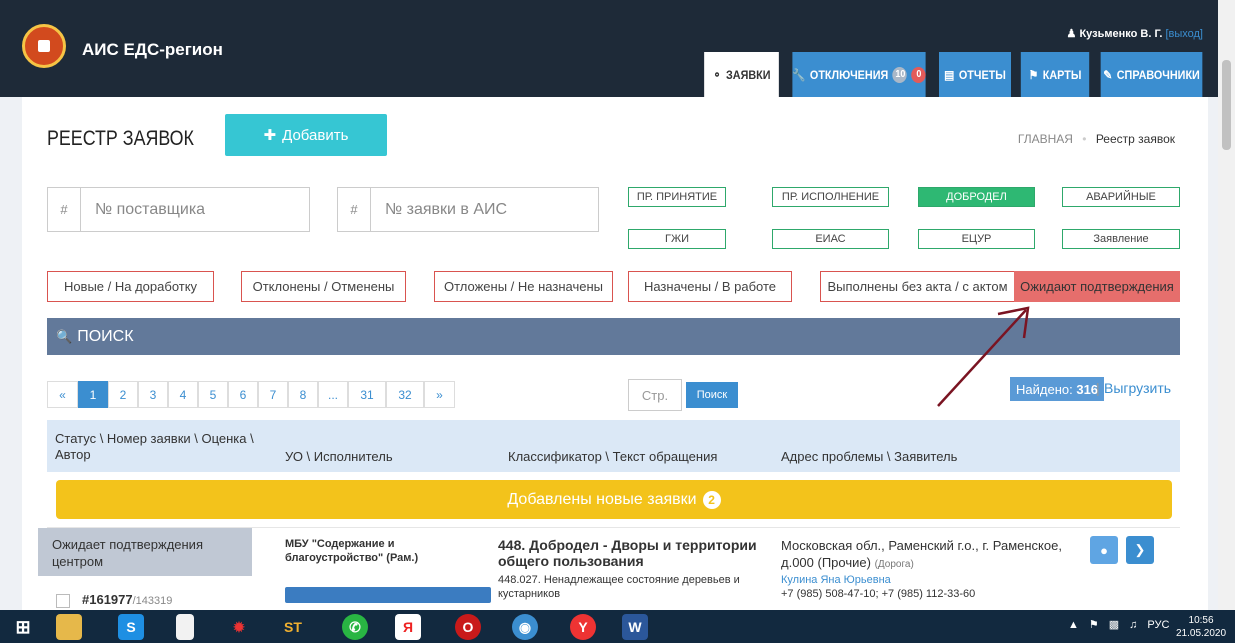 The image size is (1235, 643). What do you see at coordinates (982, 74) in the screenshot?
I see `tab-label: ОТЧЕТЫ` at bounding box center [982, 74].